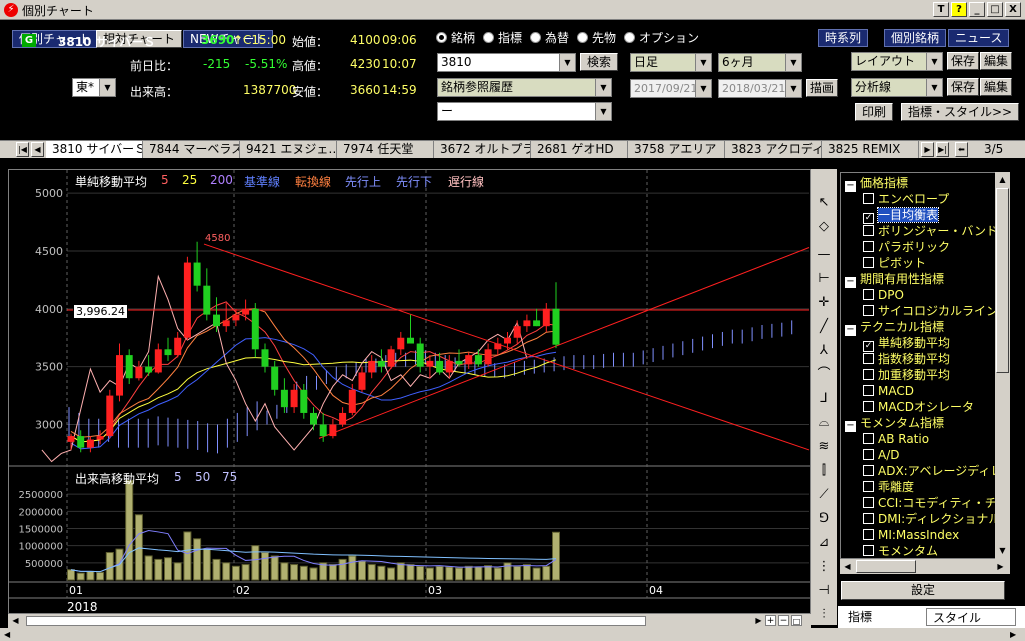  I want to click on print-button: 印刷, so click(874, 112).